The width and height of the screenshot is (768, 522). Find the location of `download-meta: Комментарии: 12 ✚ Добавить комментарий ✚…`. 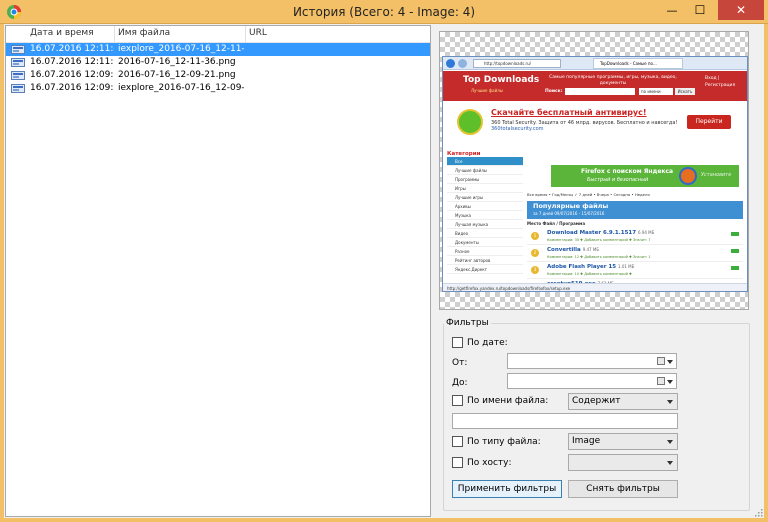

download-meta: Комментарии: 12 ✚ Добавить комментарий ✚… is located at coordinates (599, 257).